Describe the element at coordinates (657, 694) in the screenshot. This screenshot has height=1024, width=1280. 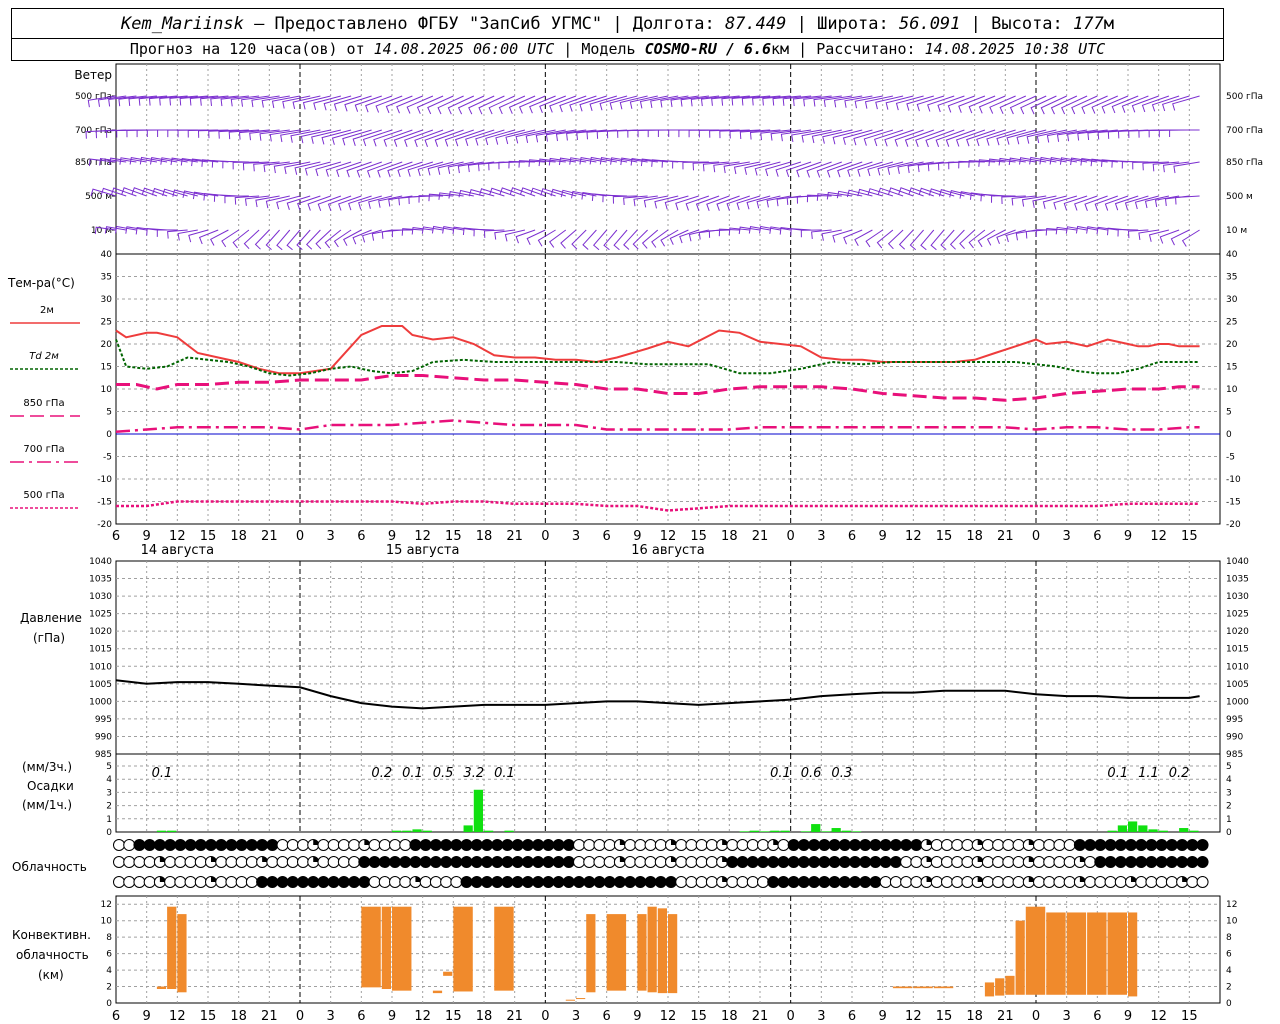
I see `pressure-line` at that location.